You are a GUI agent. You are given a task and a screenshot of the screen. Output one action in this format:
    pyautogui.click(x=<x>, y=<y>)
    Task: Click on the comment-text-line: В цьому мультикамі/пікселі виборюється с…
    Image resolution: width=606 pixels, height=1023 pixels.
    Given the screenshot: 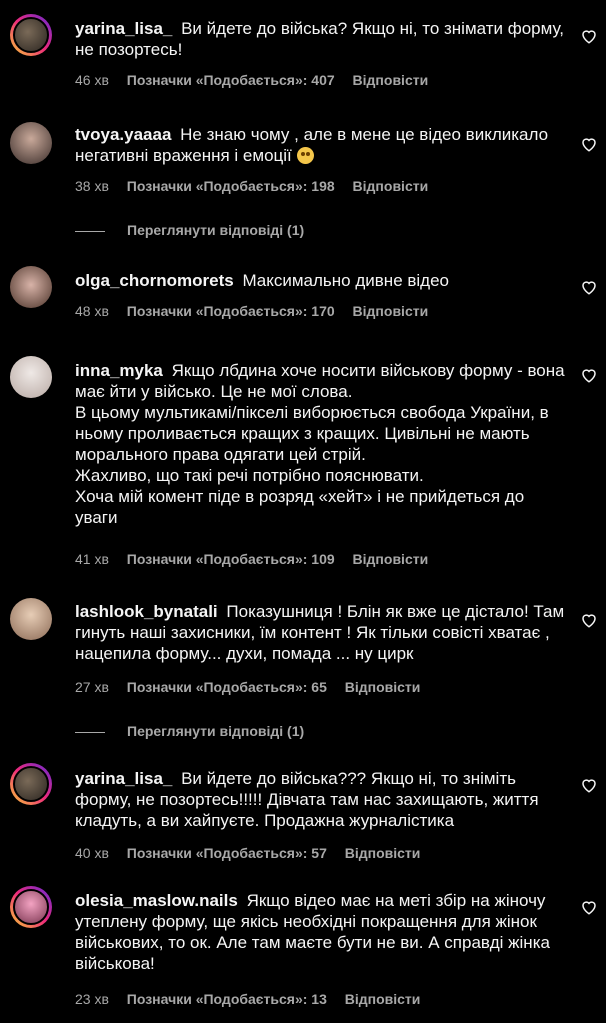 What is the action you would take?
    pyautogui.click(x=312, y=433)
    